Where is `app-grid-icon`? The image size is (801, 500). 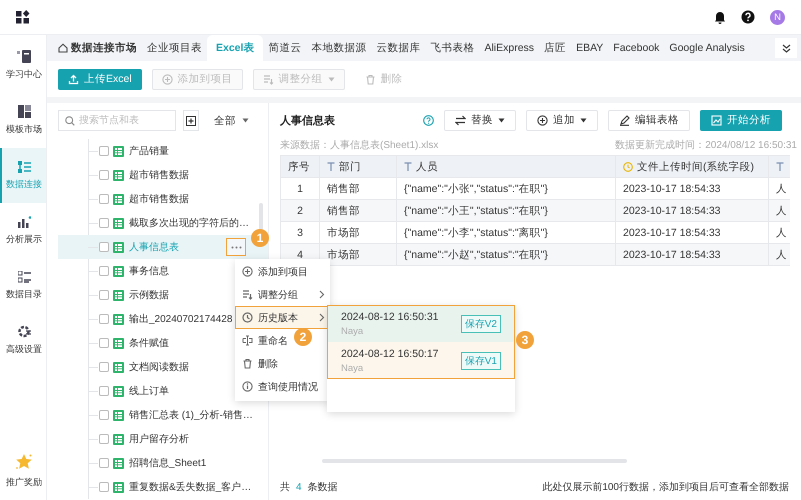
app-grid-icon is located at coordinates (23, 17).